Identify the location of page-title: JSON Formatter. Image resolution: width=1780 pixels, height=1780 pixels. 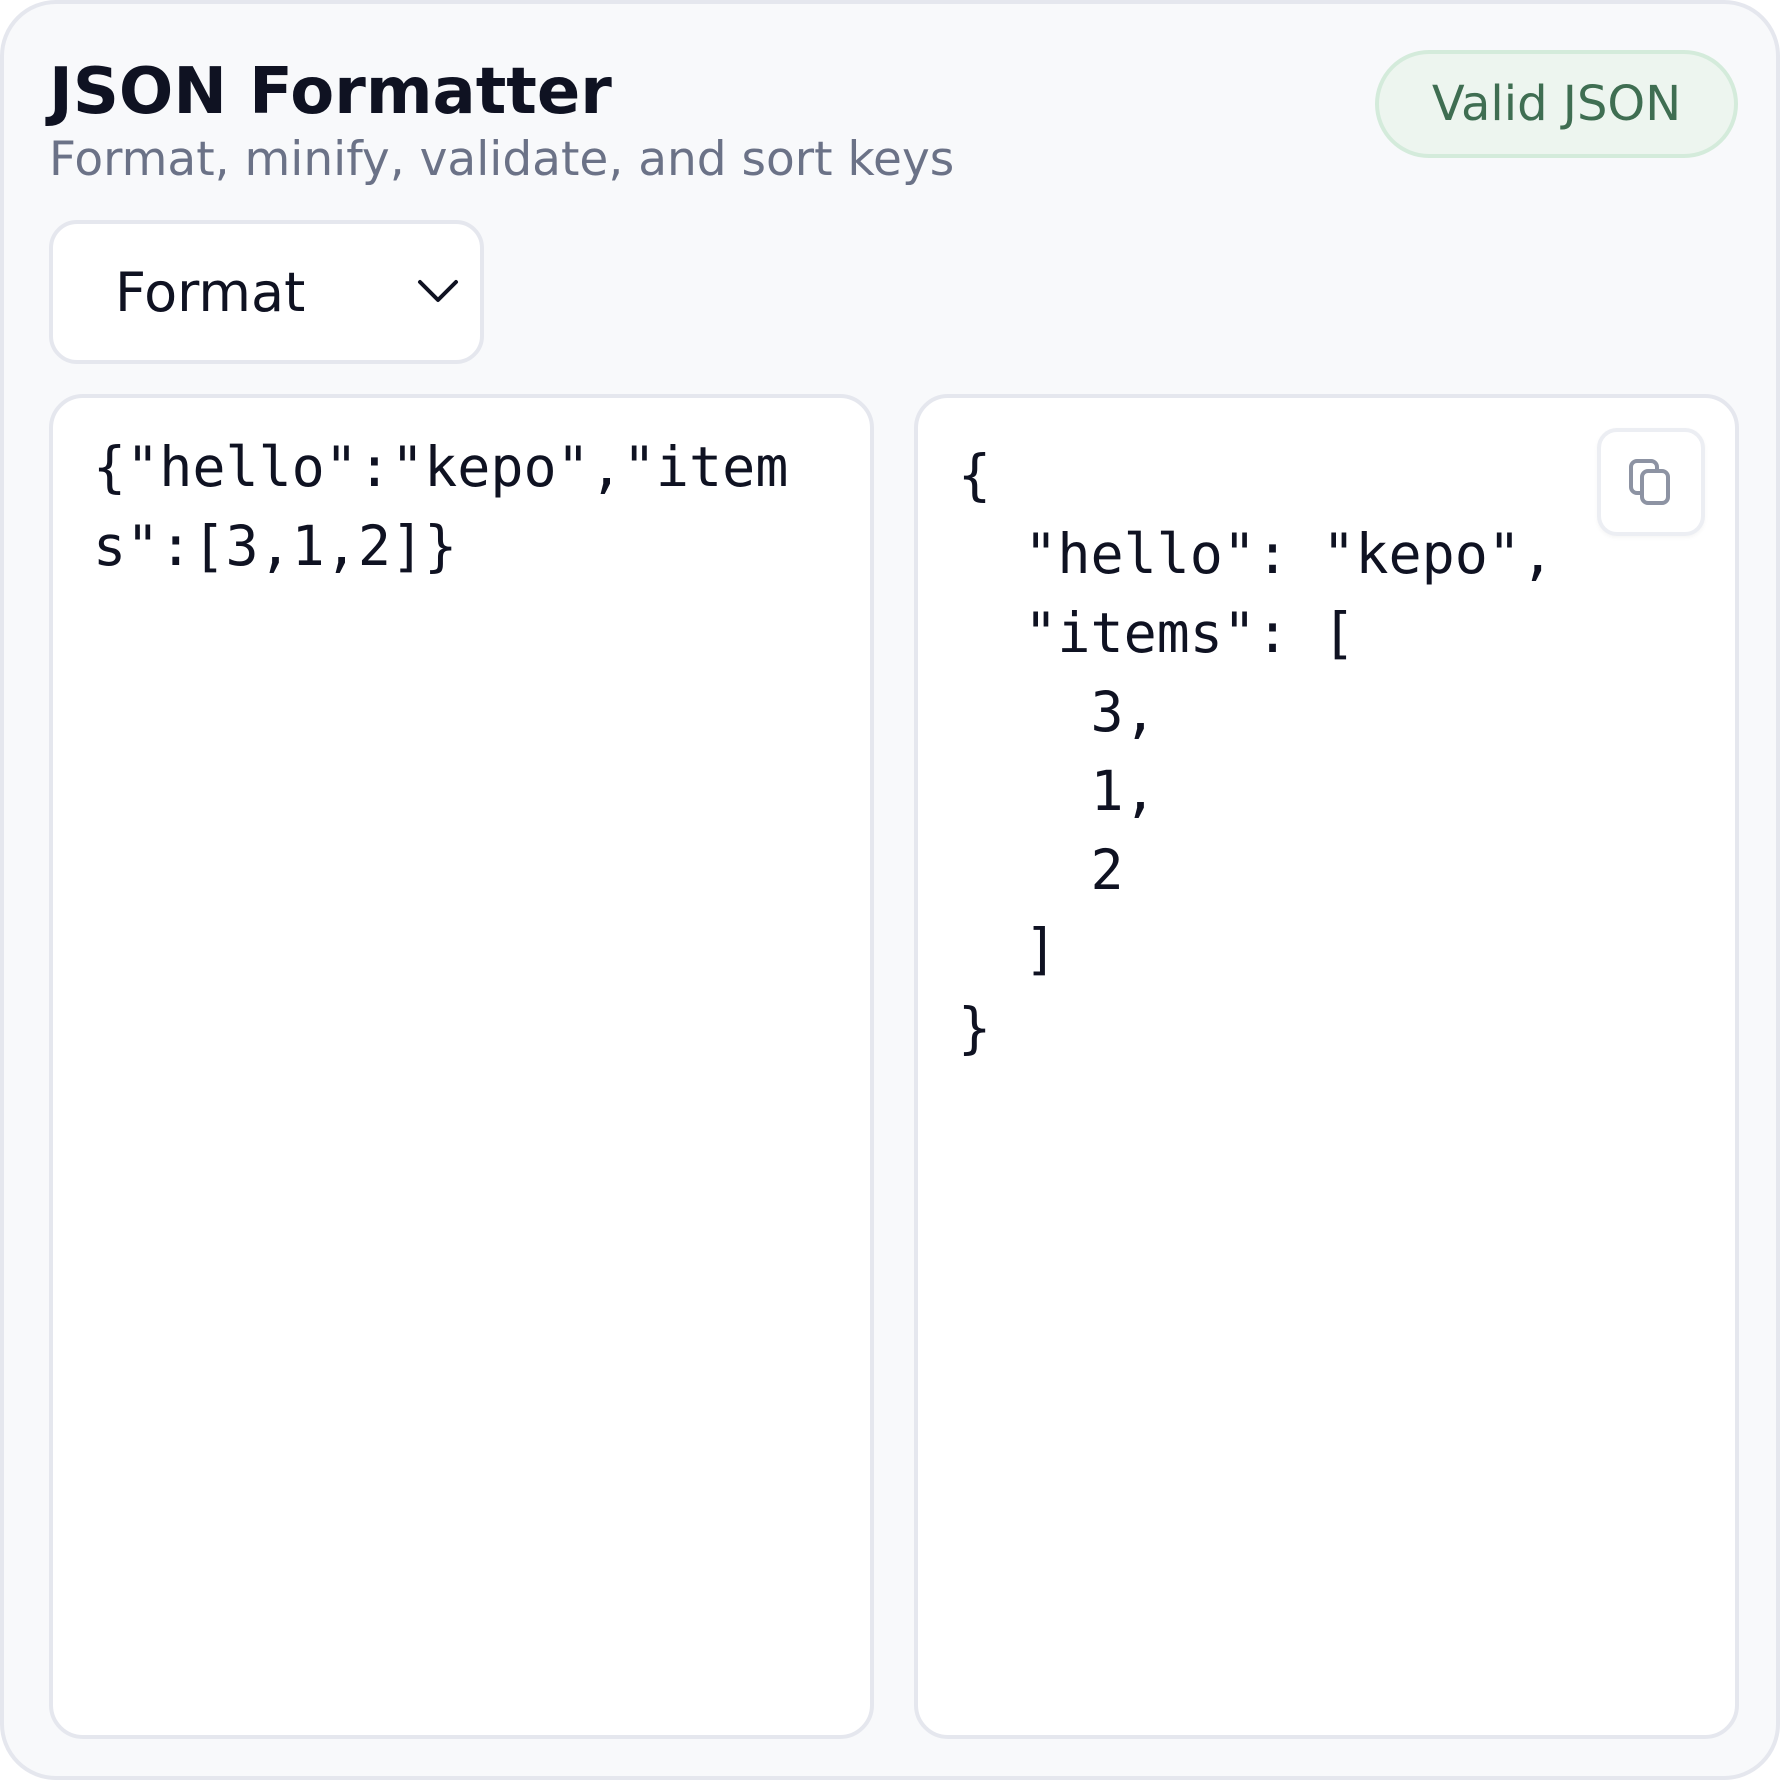
(330, 92).